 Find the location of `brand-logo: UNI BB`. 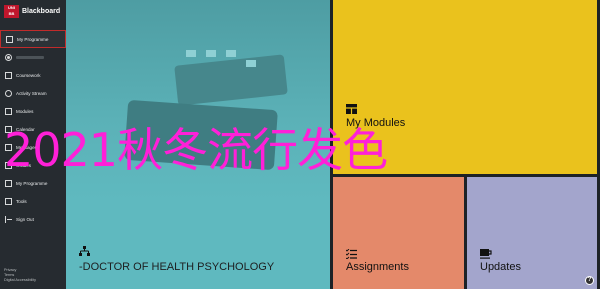

brand-logo: UNI BB is located at coordinates (11, 11).